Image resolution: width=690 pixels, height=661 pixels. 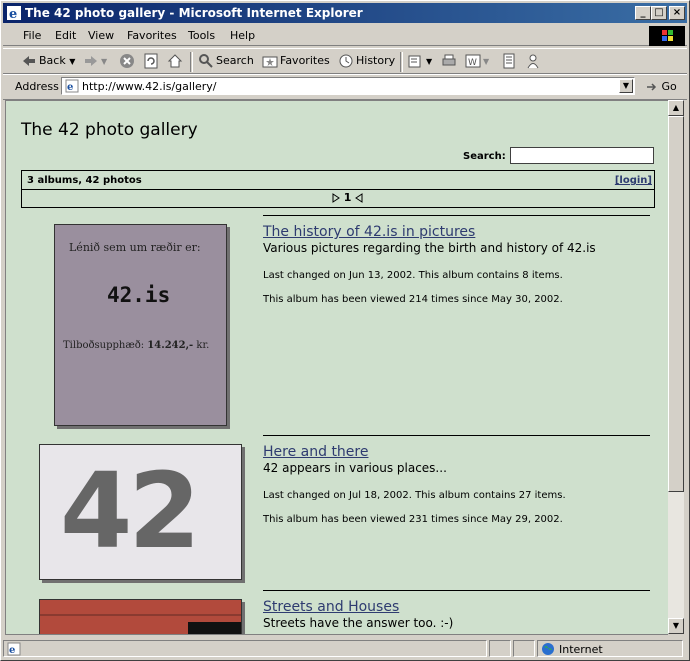 I want to click on status-main: e, so click(x=245, y=648).